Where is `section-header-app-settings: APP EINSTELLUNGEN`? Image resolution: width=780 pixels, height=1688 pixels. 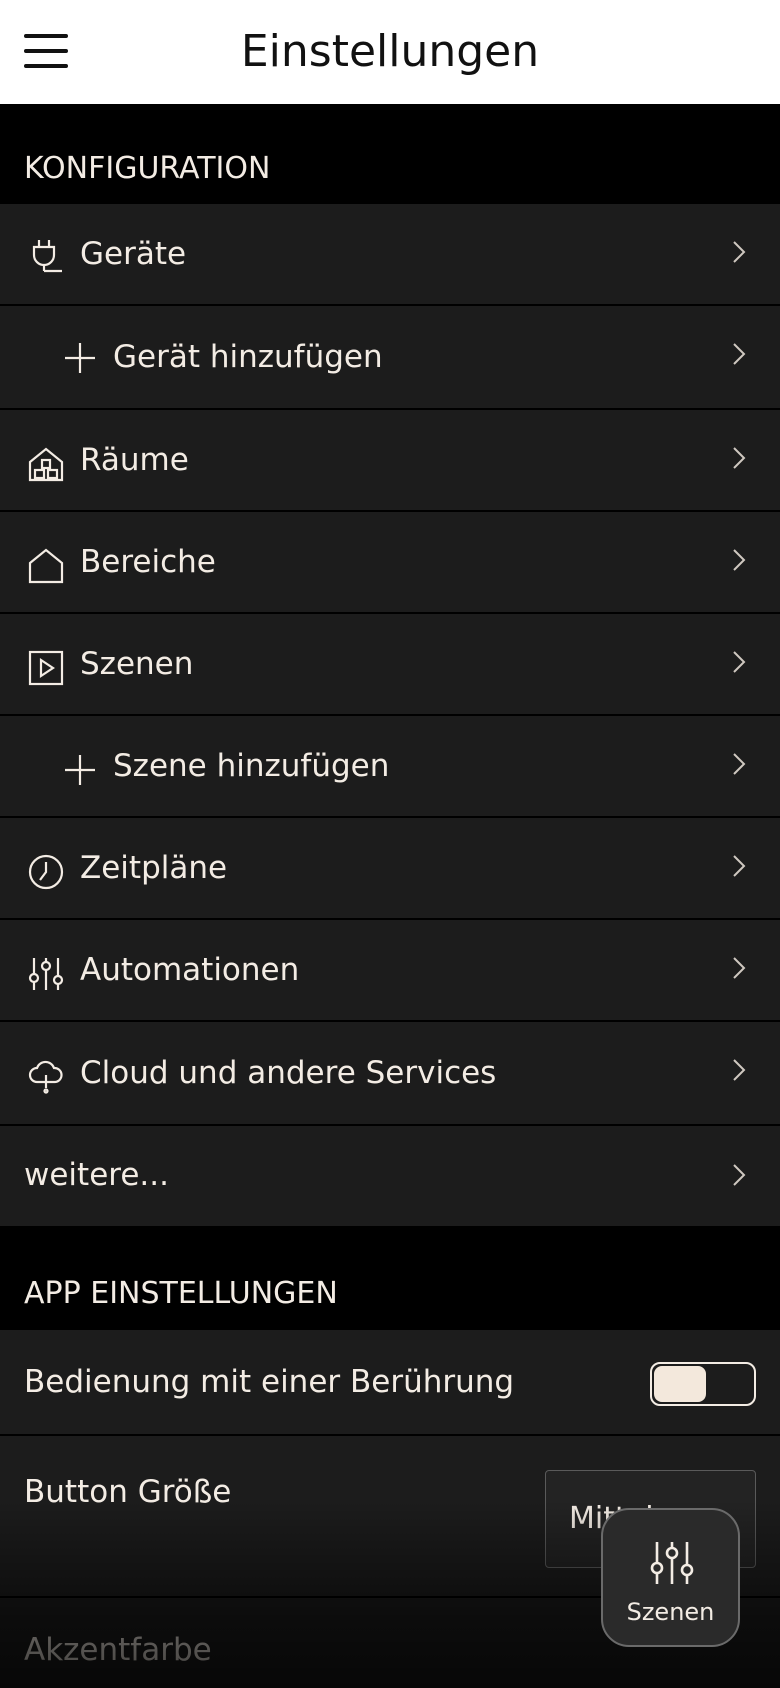
section-header-app-settings: APP EINSTELLUNGEN is located at coordinates (390, 1278).